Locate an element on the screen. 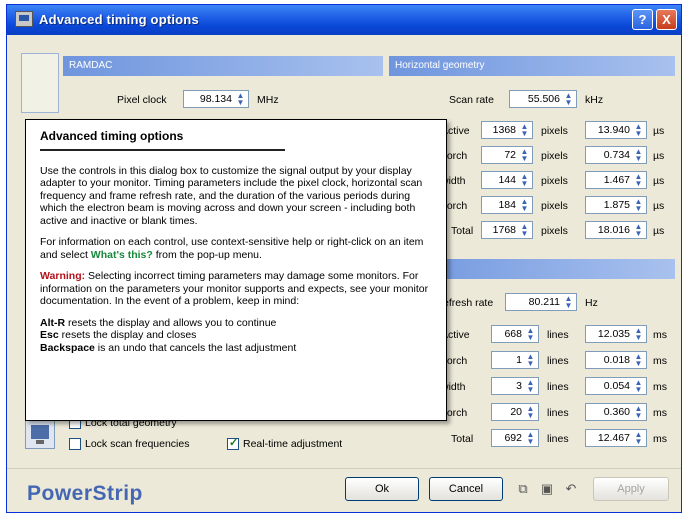 The width and height of the screenshot is (682, 513). h-row-value-spinner: 1768 ▲ ▼ is located at coordinates (507, 230).